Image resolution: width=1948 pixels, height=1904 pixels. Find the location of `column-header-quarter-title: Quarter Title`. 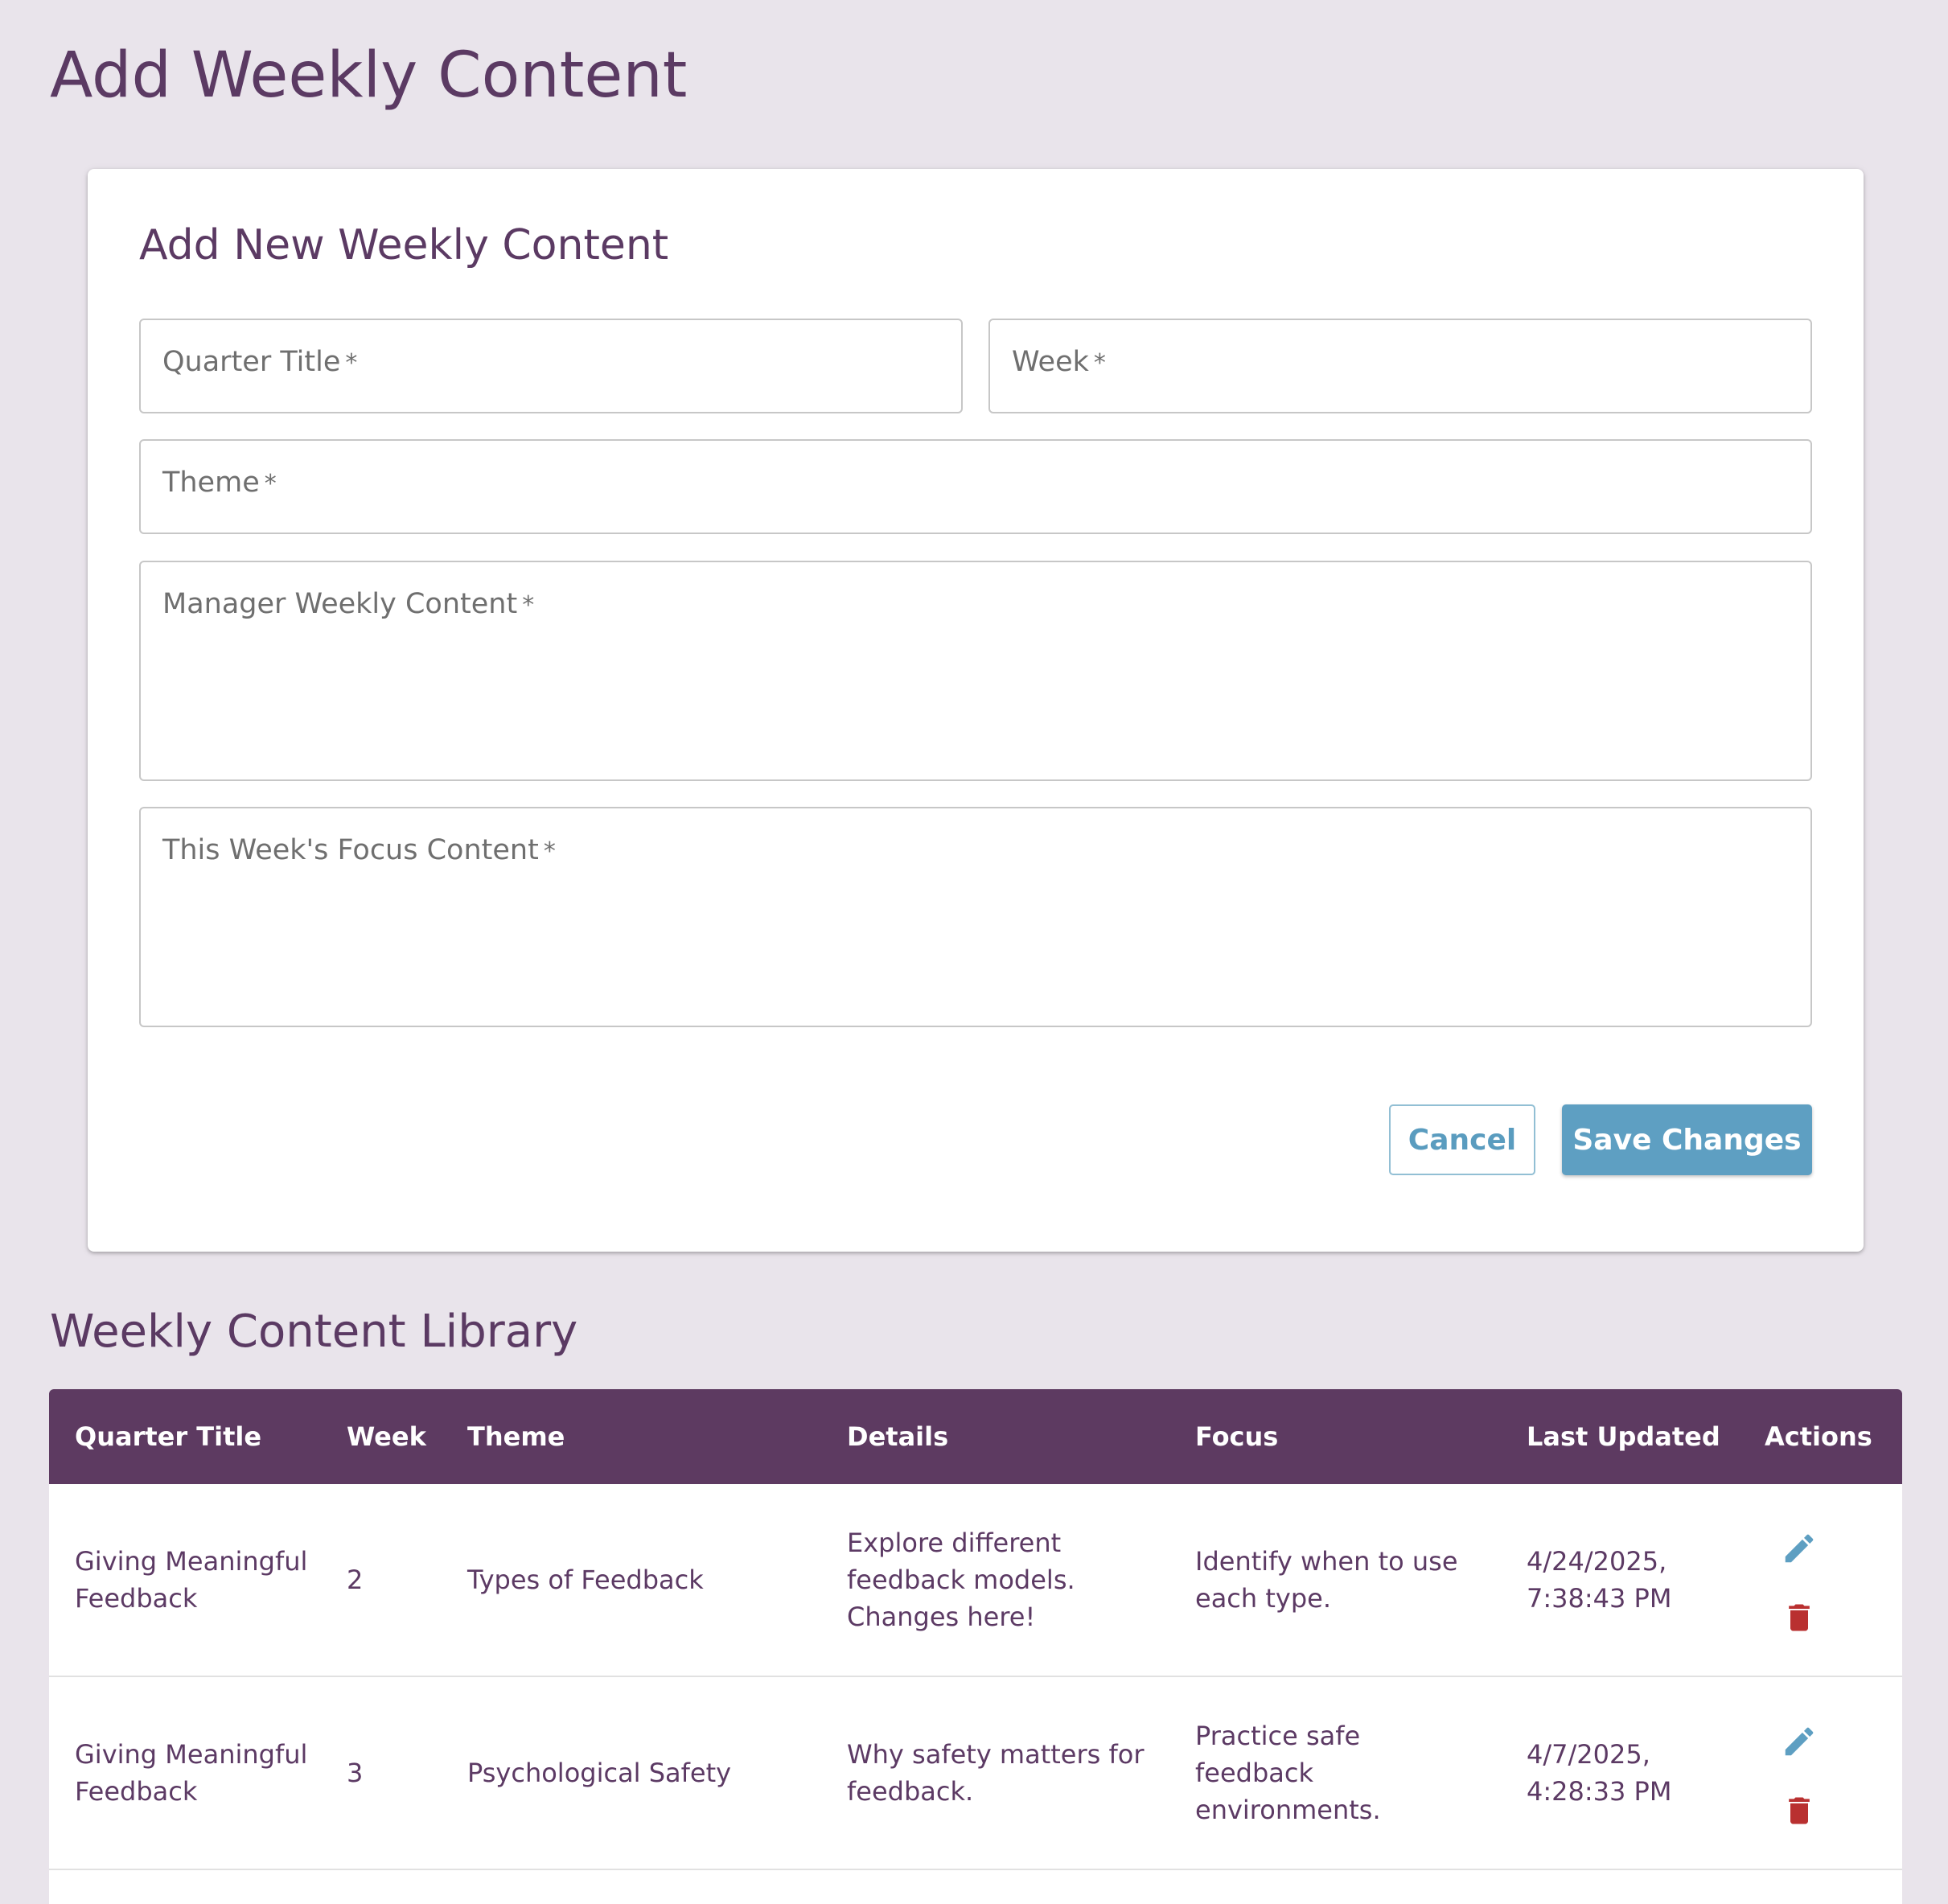

column-header-quarter-title: Quarter Title is located at coordinates (169, 1436).